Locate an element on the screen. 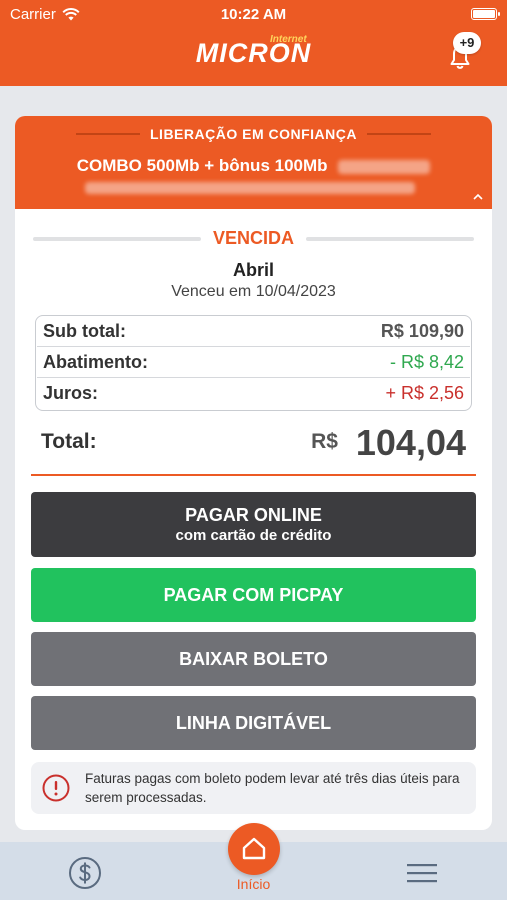  clock: 10:22 AM is located at coordinates (253, 14).